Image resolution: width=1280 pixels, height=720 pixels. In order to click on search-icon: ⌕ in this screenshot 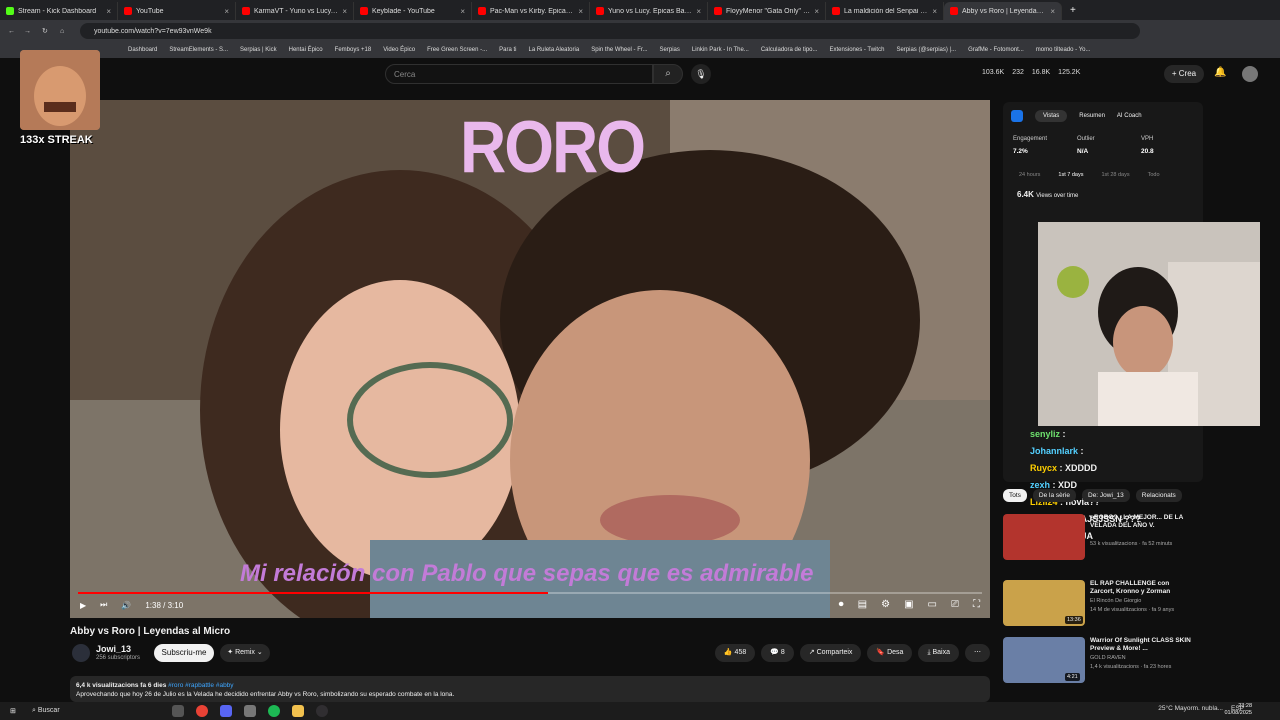, I will do `click(668, 74)`.